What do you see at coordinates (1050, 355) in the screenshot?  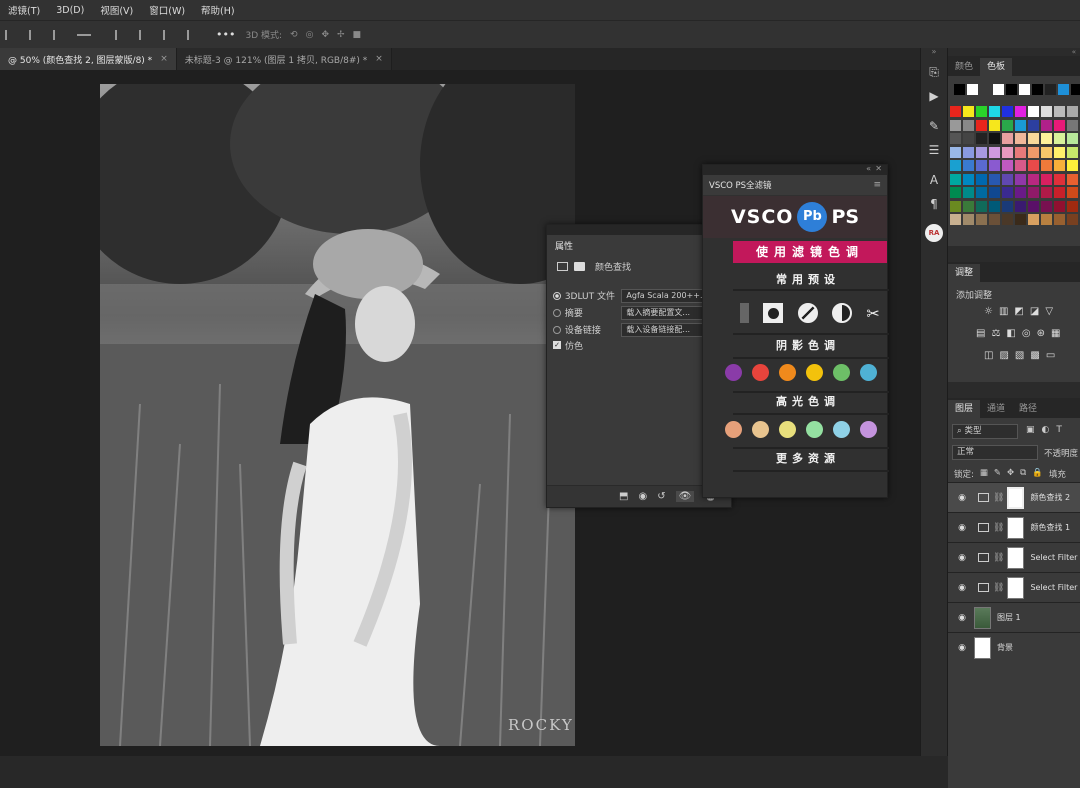 I see `selective-color-icon: ▭` at bounding box center [1050, 355].